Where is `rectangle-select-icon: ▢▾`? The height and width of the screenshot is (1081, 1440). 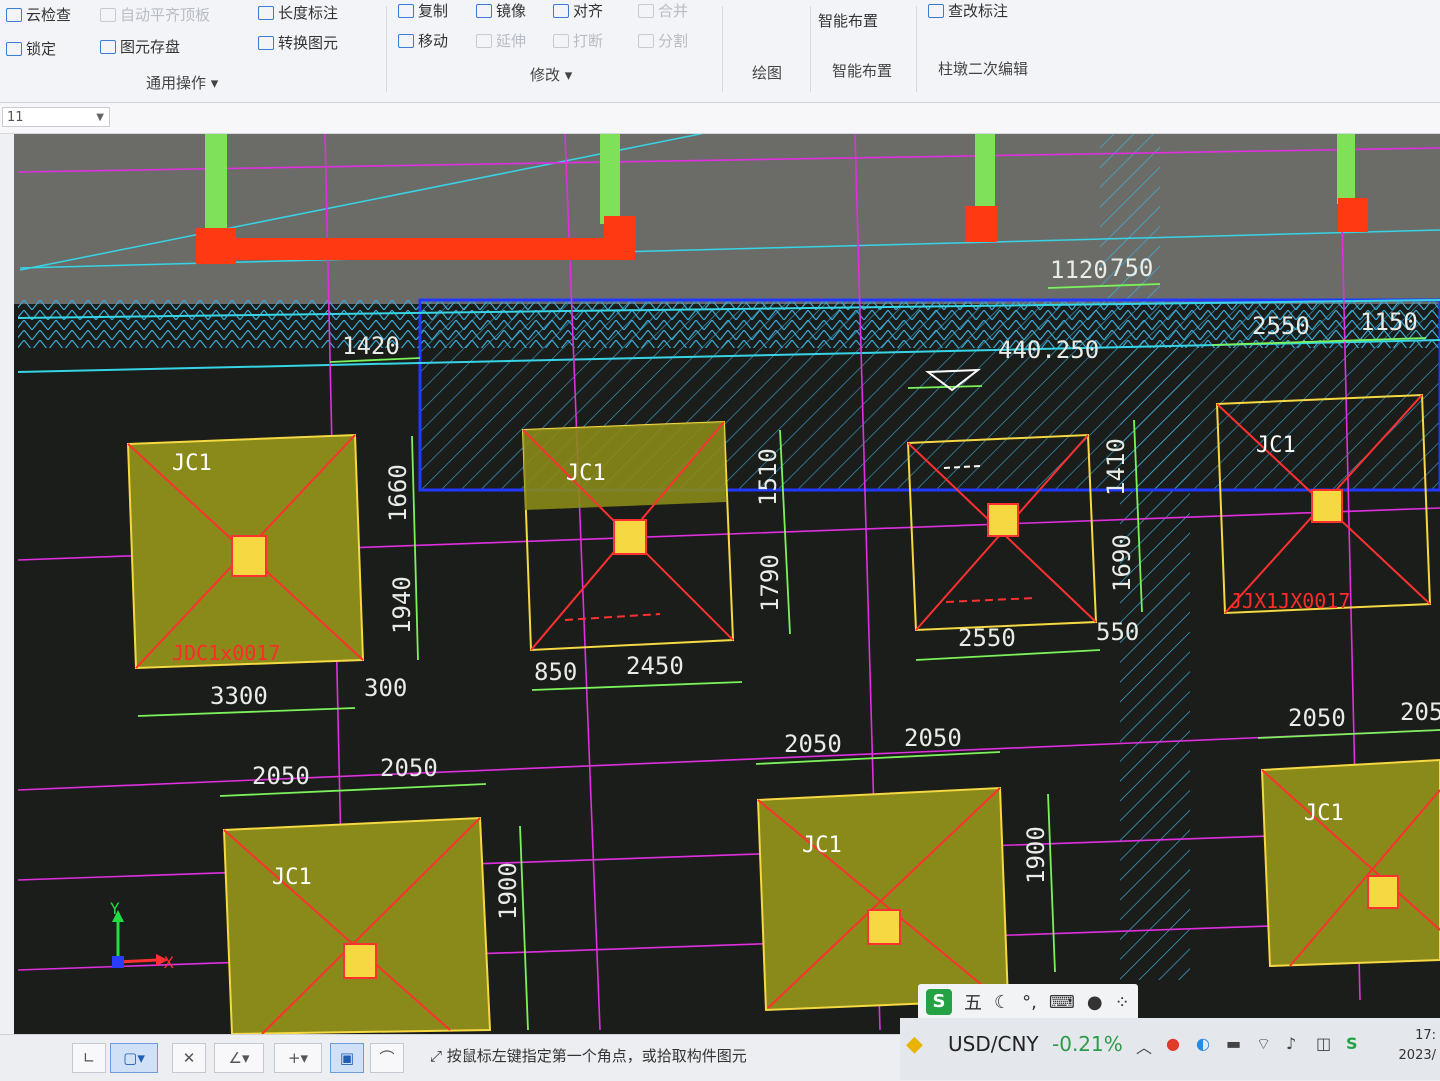 rectangle-select-icon: ▢▾ is located at coordinates (134, 1058).